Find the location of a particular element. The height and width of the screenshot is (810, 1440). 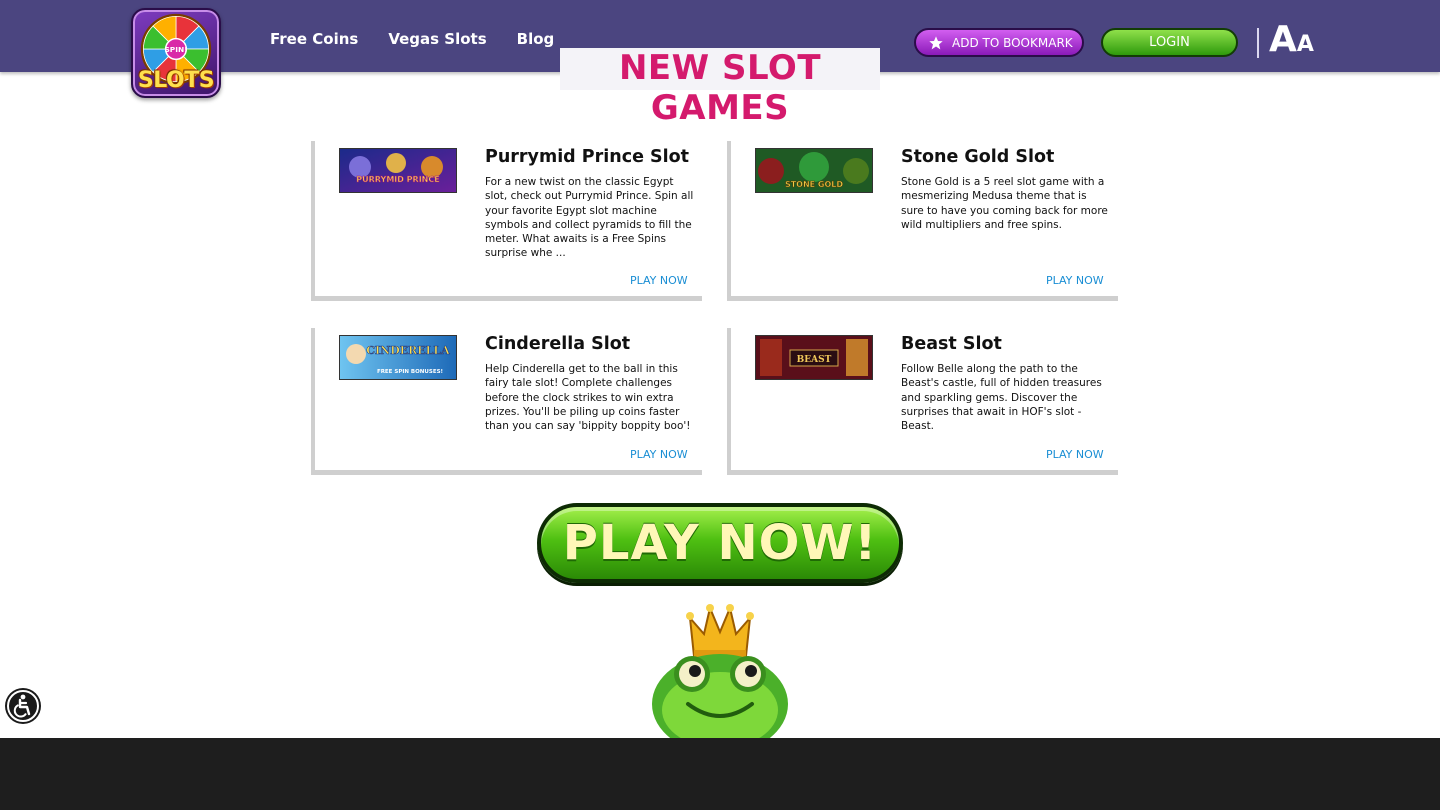

section-divider-right is located at coordinates (975, 69).